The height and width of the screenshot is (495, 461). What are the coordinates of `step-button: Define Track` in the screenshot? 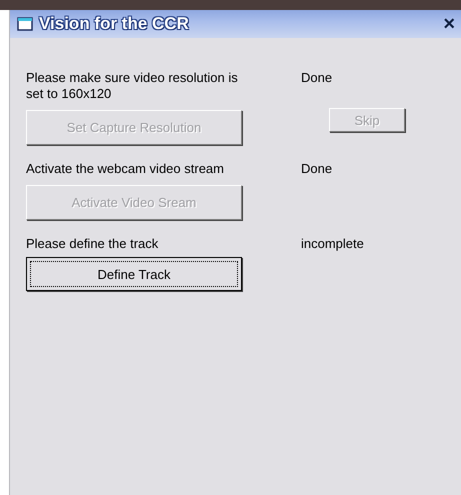 It's located at (134, 274).